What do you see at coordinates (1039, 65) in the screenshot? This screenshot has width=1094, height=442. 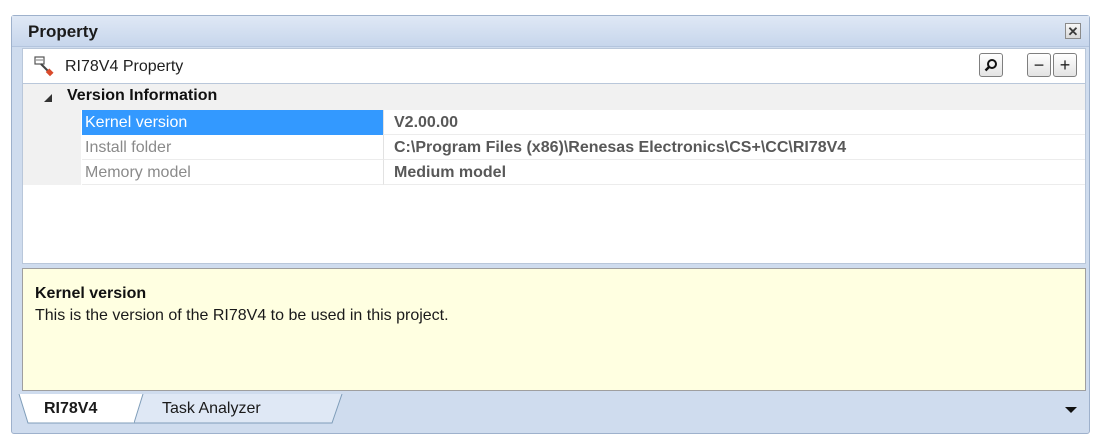 I see `collapse-all-button: −` at bounding box center [1039, 65].